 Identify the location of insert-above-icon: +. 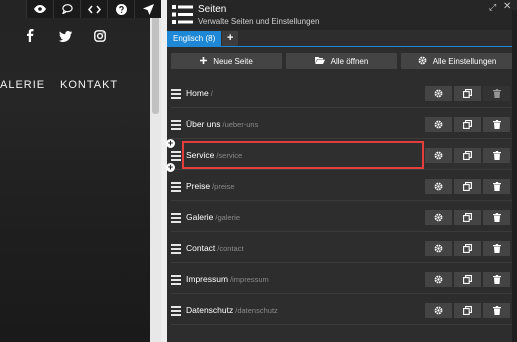
(170, 143).